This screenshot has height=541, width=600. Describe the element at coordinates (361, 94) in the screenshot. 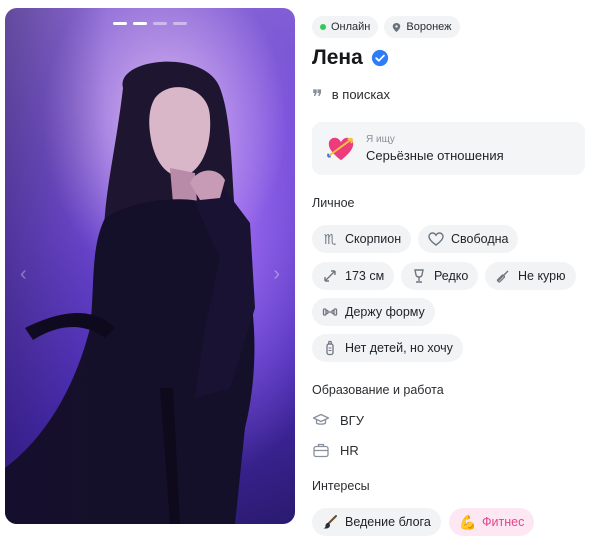

I see `status-text: в поисках` at that location.